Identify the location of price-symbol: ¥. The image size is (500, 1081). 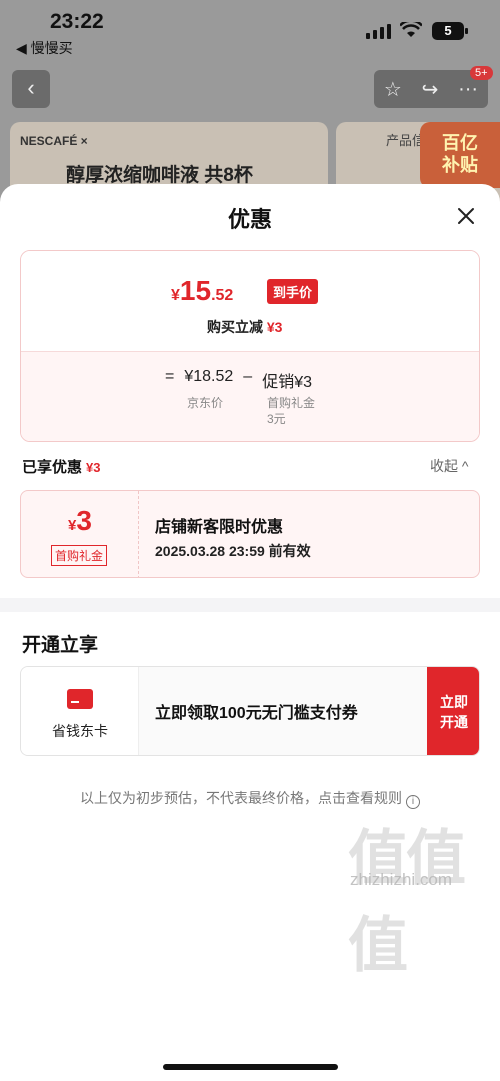
(175, 295).